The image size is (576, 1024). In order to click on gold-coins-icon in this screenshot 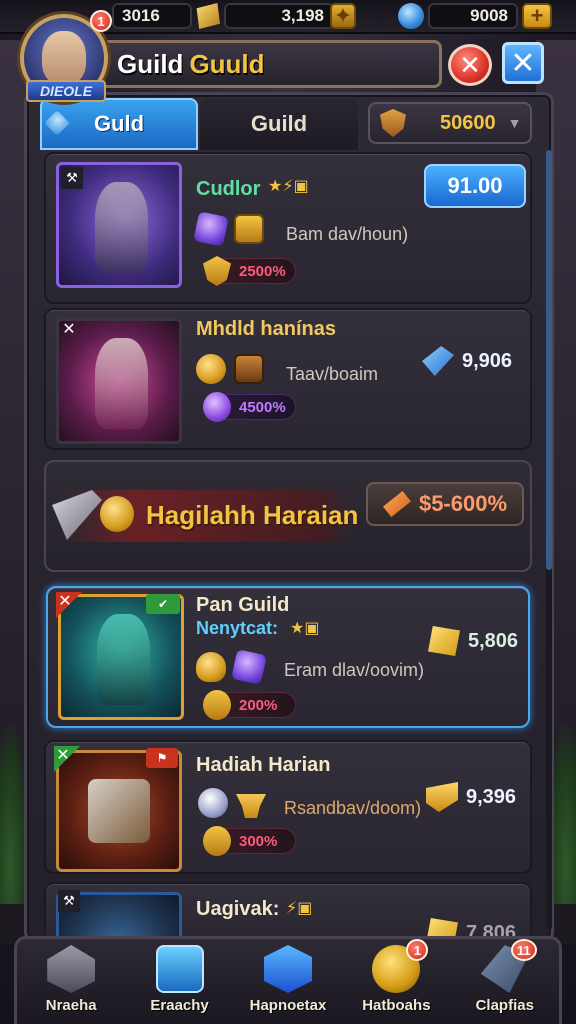, I will do `click(211, 667)`.